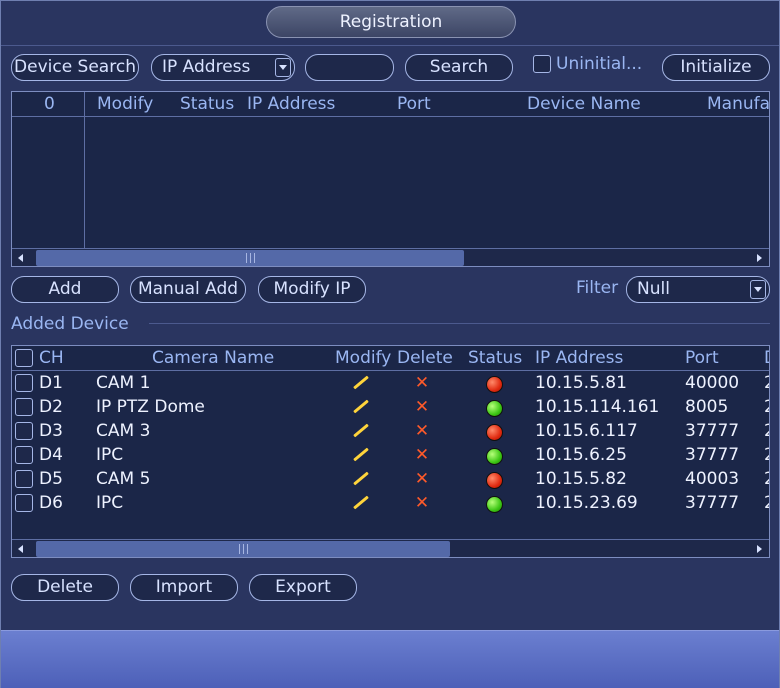  What do you see at coordinates (65, 587) in the screenshot?
I see `delete-button: Delete` at bounding box center [65, 587].